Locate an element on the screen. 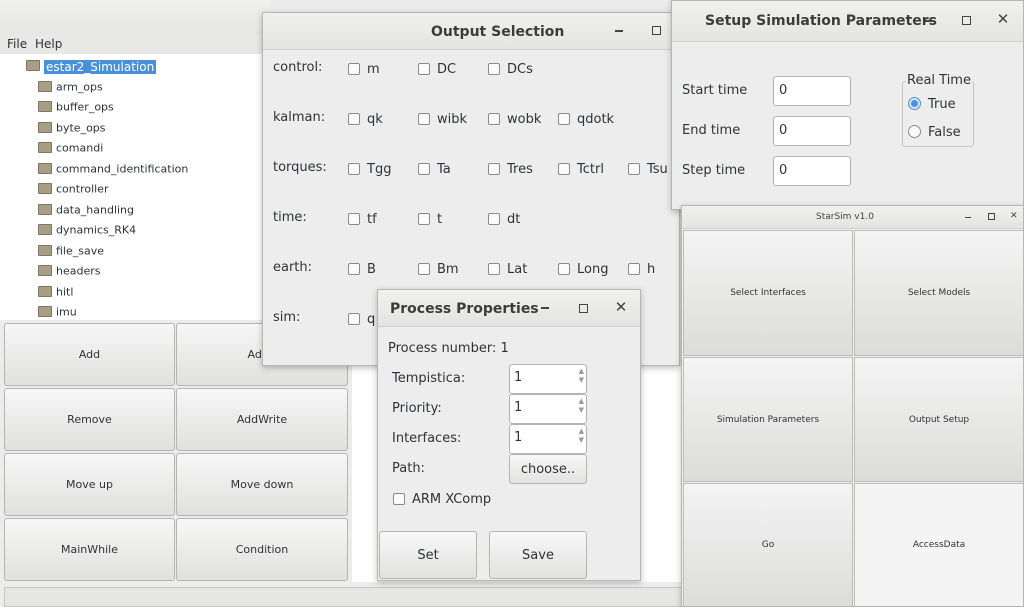  process-titlebar: Process Properties ✕ is located at coordinates (509, 308).